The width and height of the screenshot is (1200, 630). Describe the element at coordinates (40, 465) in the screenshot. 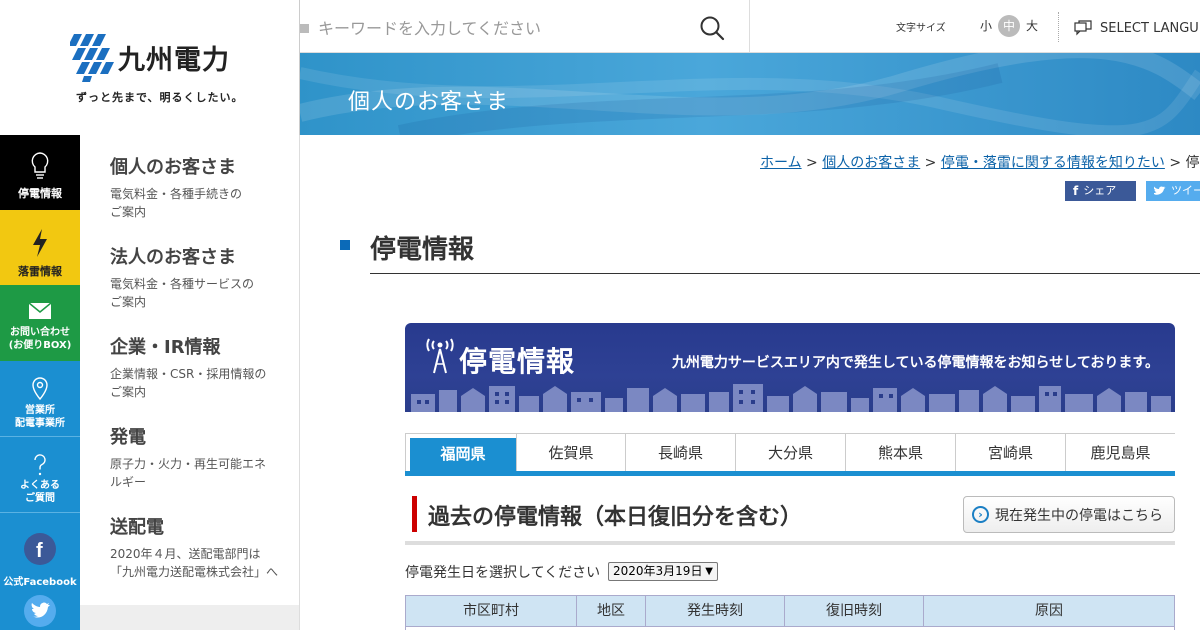

I see `question-icon` at that location.